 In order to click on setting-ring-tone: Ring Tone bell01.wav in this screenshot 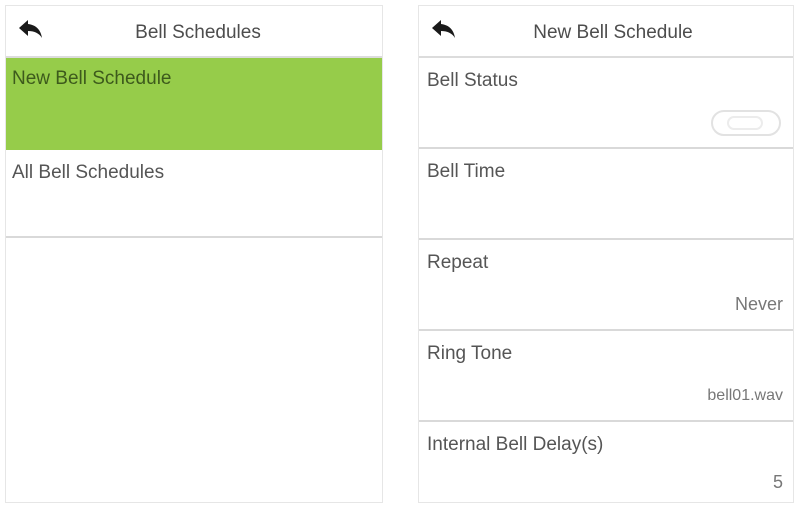, I will do `click(606, 376)`.